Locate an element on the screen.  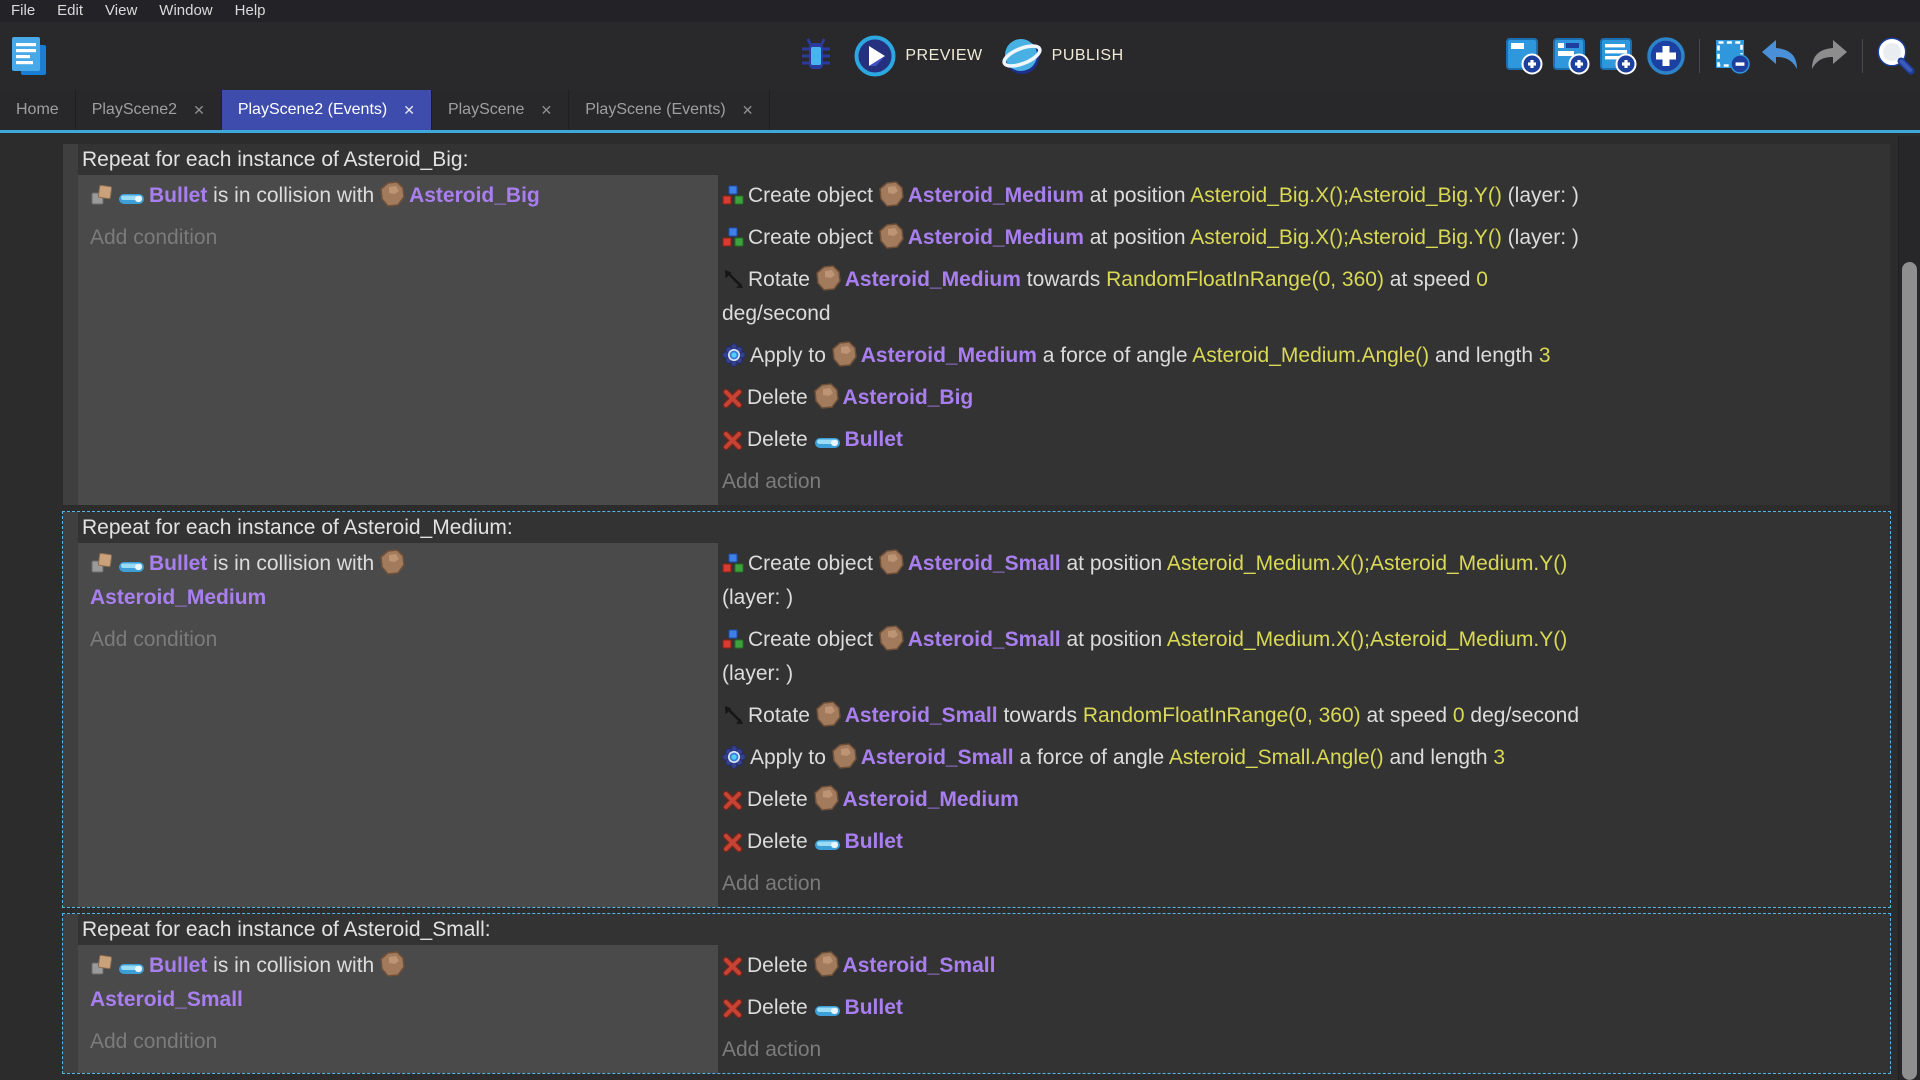
expression: Asteroid_Medium.Angle() is located at coordinates (1311, 355).